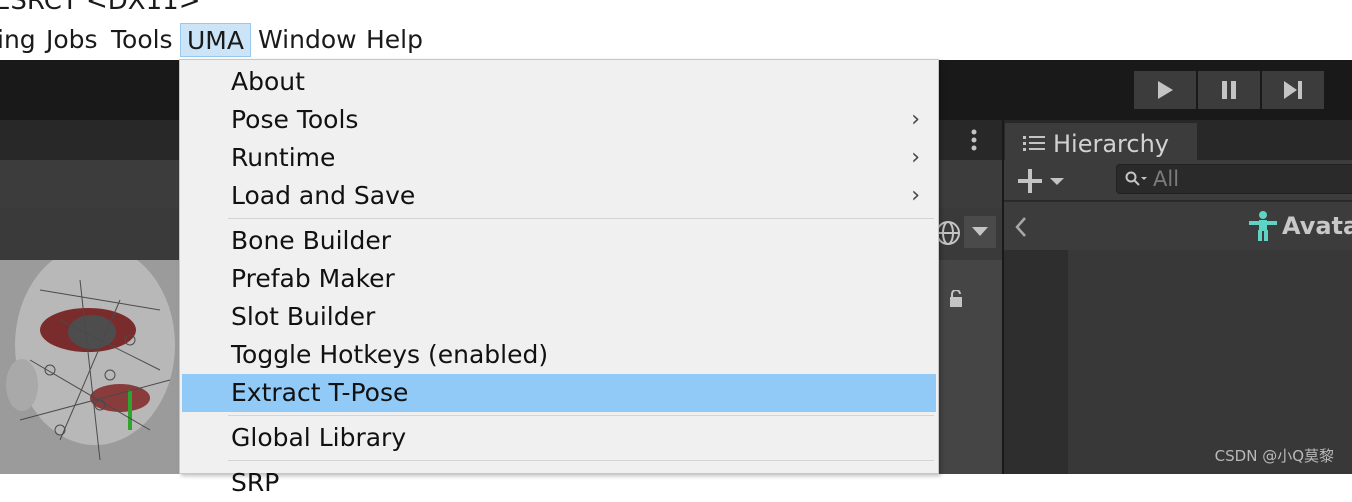 The height and width of the screenshot is (502, 1352). Describe the element at coordinates (313, 278) in the screenshot. I see `menu-item-label: Prefab Maker` at that location.